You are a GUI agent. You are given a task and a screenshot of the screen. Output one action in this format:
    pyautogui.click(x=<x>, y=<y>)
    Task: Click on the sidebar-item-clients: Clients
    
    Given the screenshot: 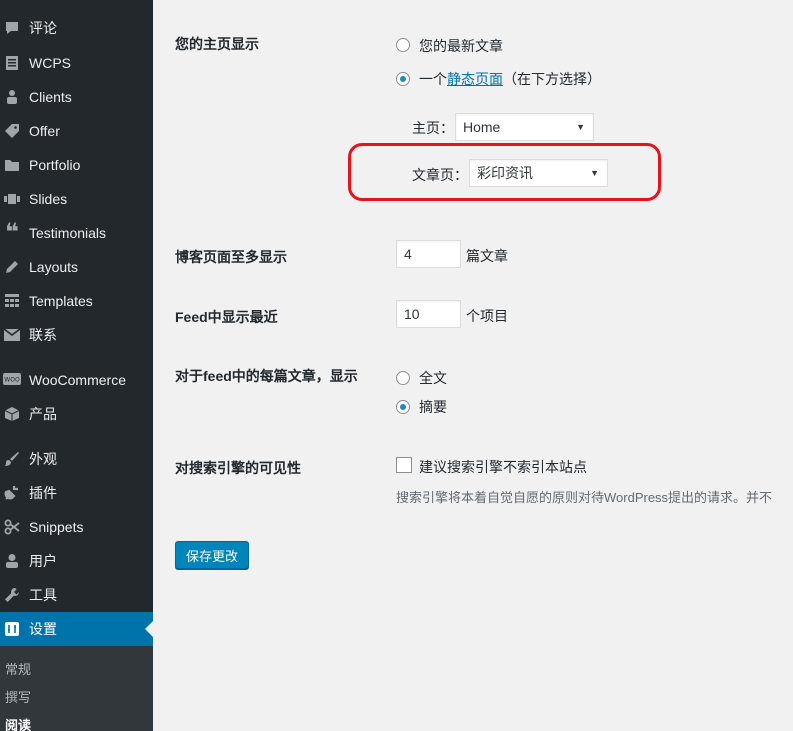 What is the action you would take?
    pyautogui.click(x=76, y=97)
    